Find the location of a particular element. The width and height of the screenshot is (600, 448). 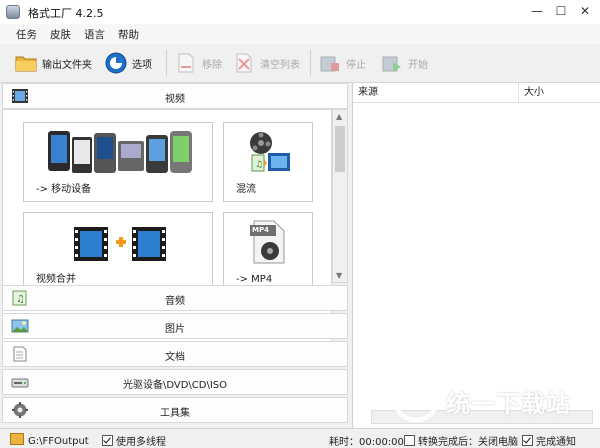

app-icon is located at coordinates (13, 12).